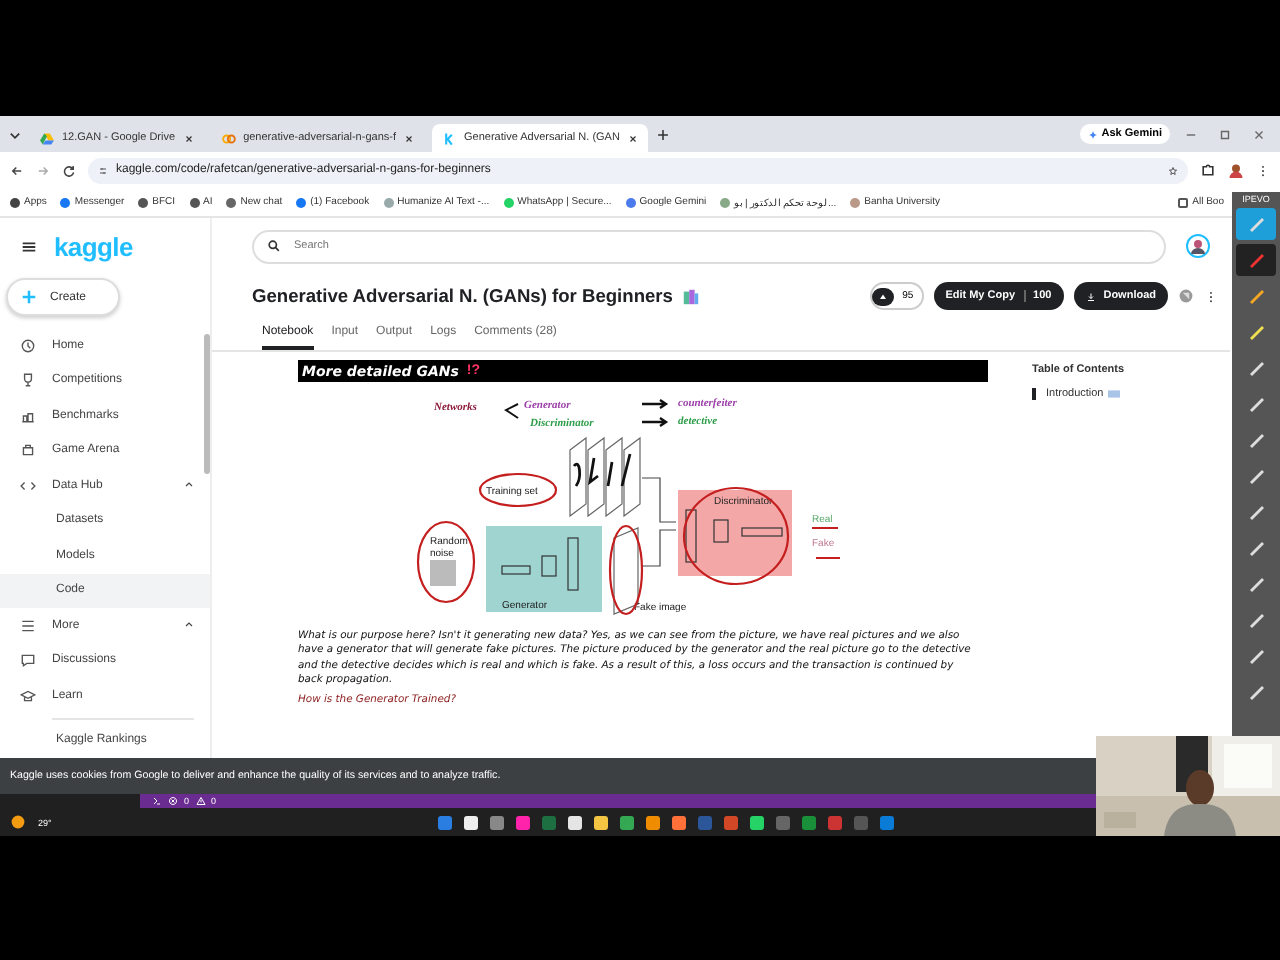 Image resolution: width=1280 pixels, height=960 pixels. What do you see at coordinates (29, 297) in the screenshot?
I see `plus-icon` at bounding box center [29, 297].